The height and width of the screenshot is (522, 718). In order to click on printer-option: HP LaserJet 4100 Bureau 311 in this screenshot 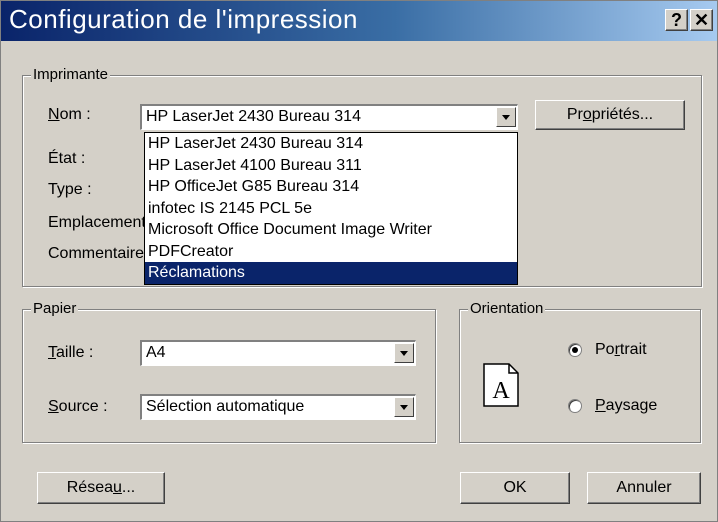, I will do `click(331, 166)`.